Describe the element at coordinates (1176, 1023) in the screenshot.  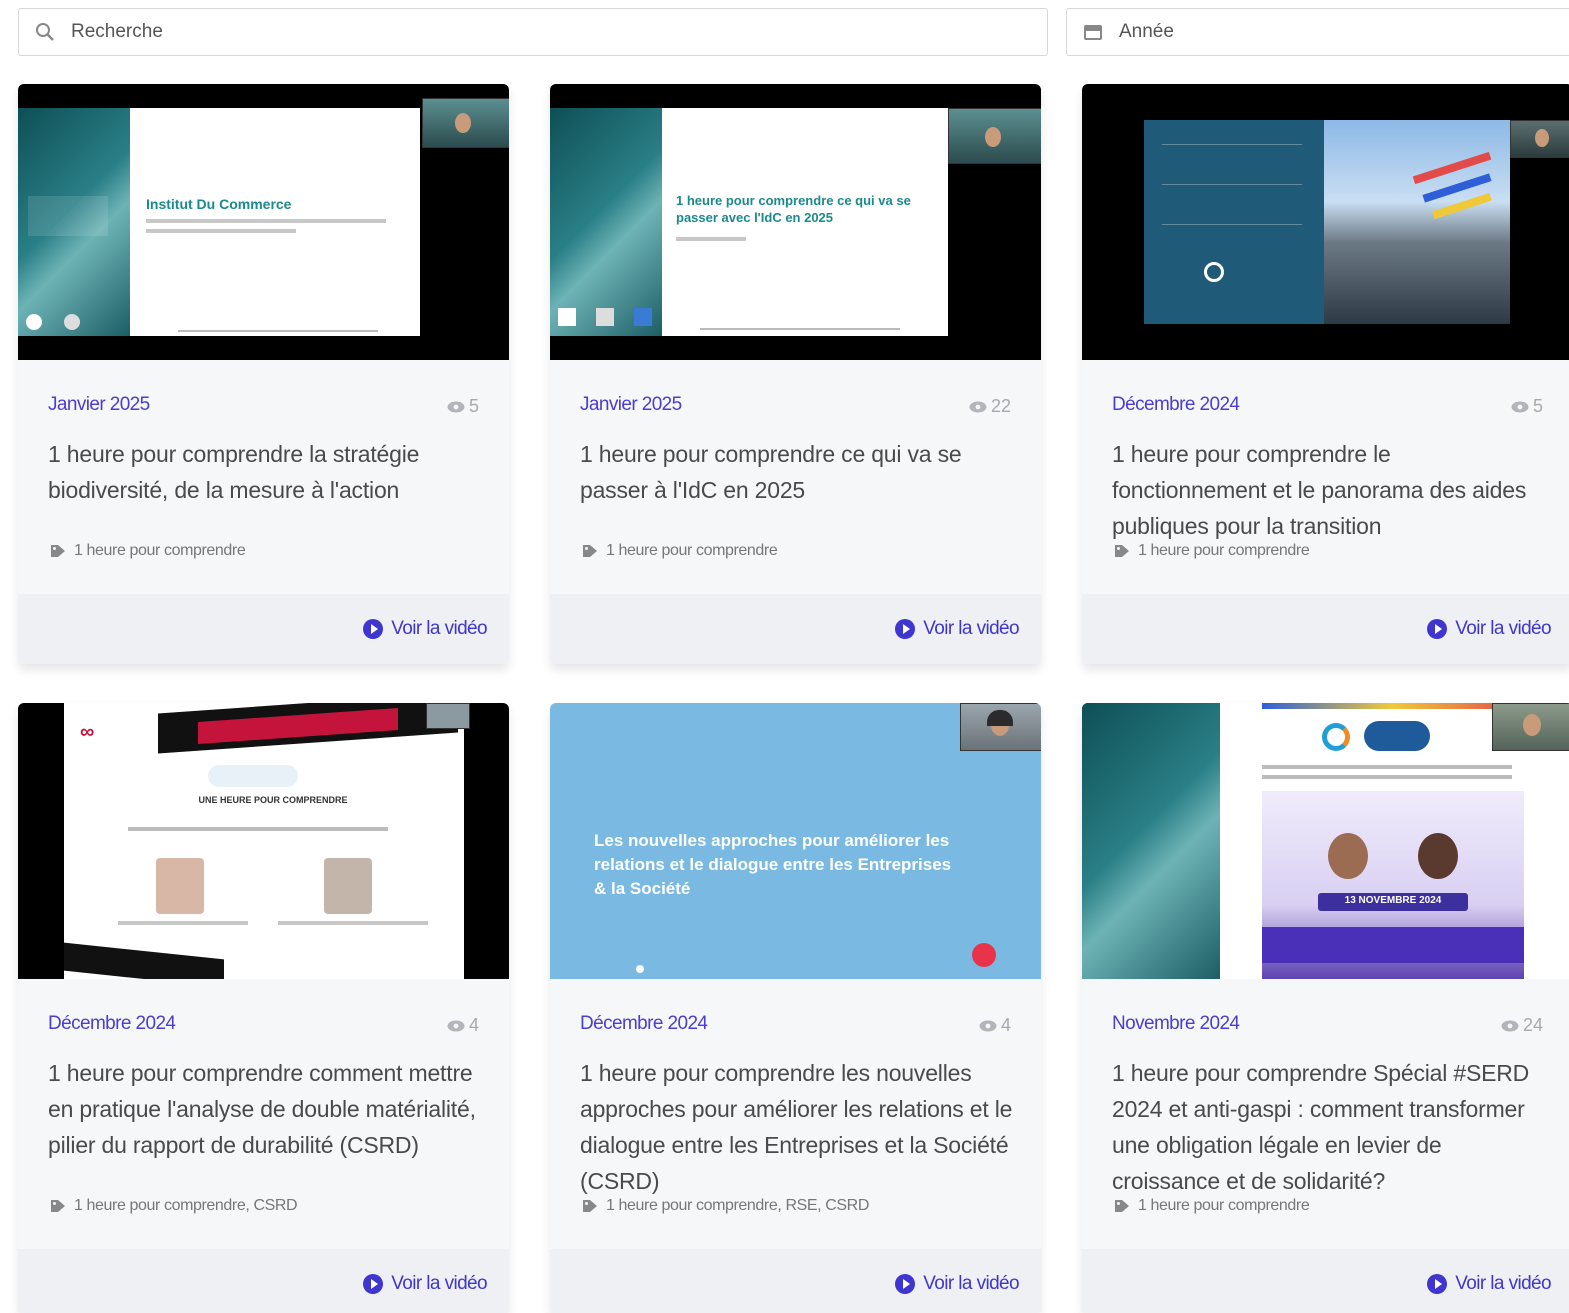
I see `video-date: Novembre 2024` at that location.